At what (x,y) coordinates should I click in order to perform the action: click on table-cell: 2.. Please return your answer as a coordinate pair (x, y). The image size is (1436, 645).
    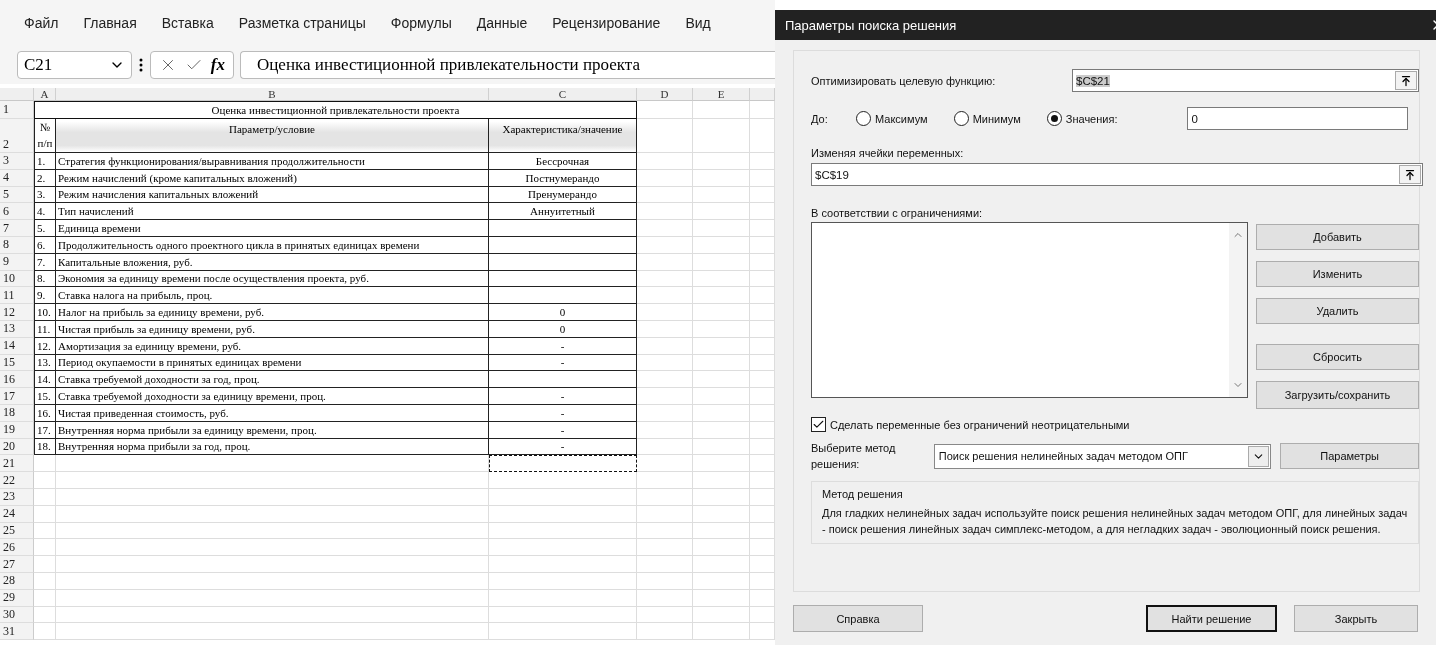
    Looking at the image, I should click on (45, 178).